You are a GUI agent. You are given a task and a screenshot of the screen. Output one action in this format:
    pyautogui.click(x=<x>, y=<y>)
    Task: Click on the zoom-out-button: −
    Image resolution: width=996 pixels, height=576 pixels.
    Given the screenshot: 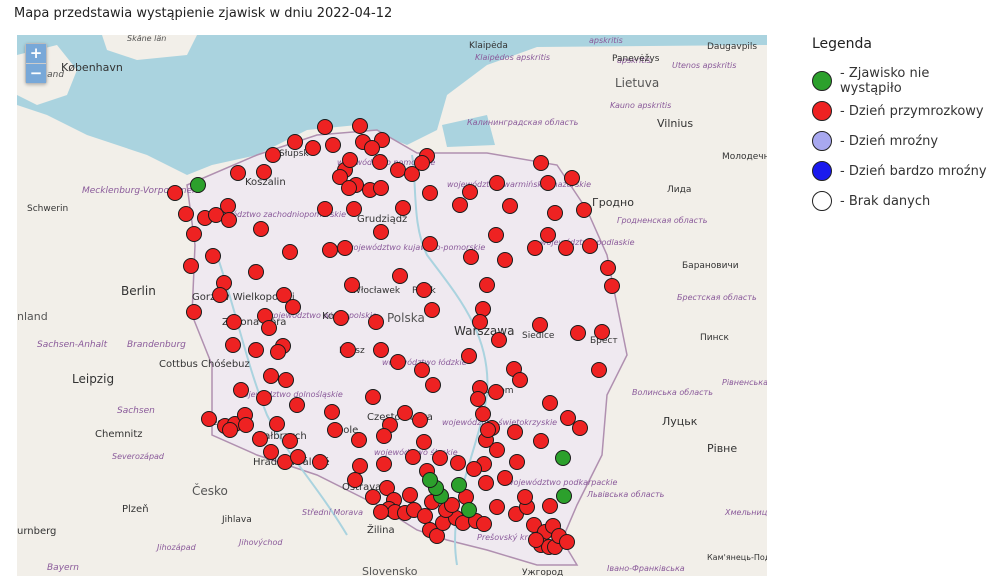 What is the action you would take?
    pyautogui.click(x=36, y=73)
    